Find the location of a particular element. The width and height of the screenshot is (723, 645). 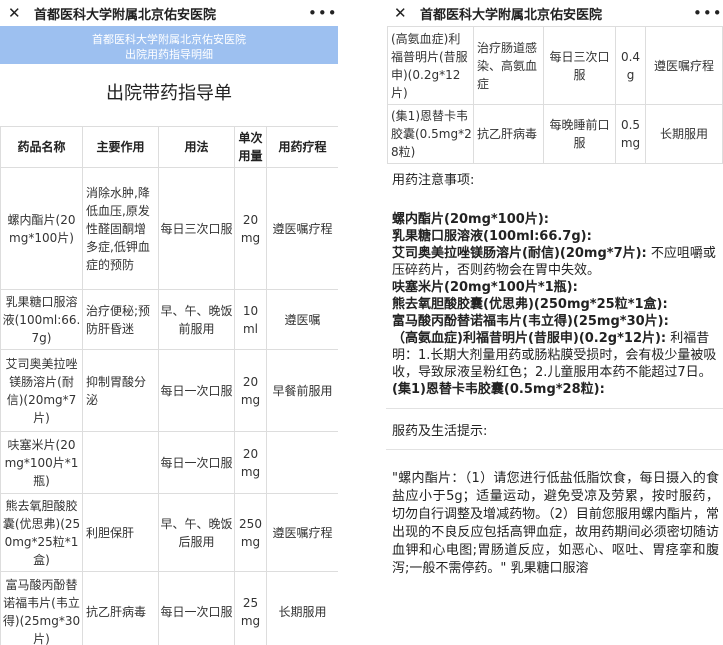

note-item: (集1)恩替卡韦胶囊(0.5mg*28粒): is located at coordinates (555, 389).